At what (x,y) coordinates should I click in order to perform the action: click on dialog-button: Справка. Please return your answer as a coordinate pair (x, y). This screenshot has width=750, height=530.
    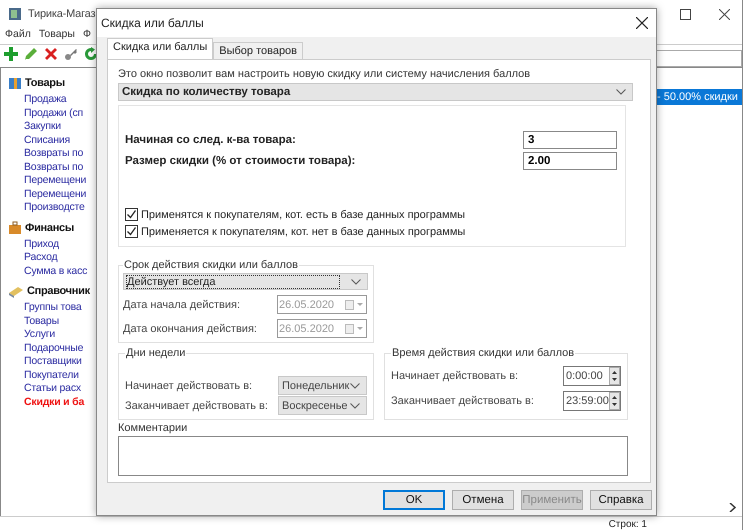
    Looking at the image, I should click on (621, 500).